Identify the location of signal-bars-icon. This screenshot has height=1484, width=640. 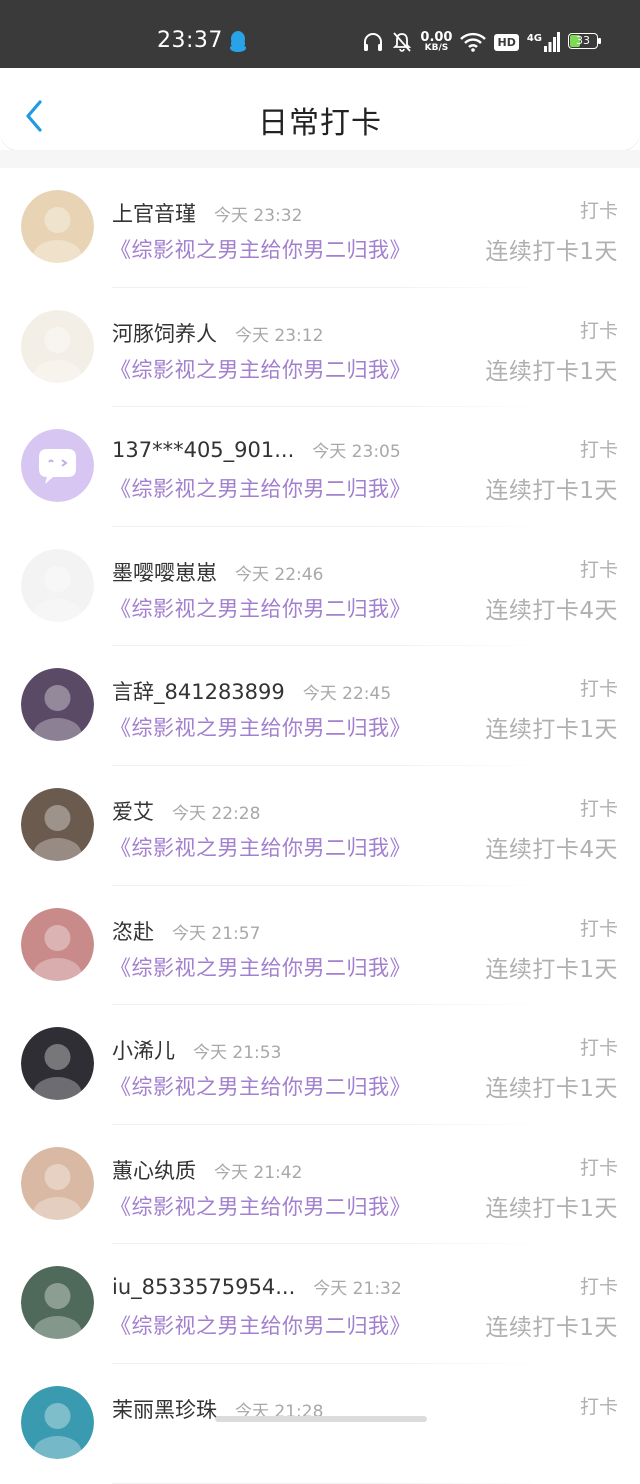
(552, 42).